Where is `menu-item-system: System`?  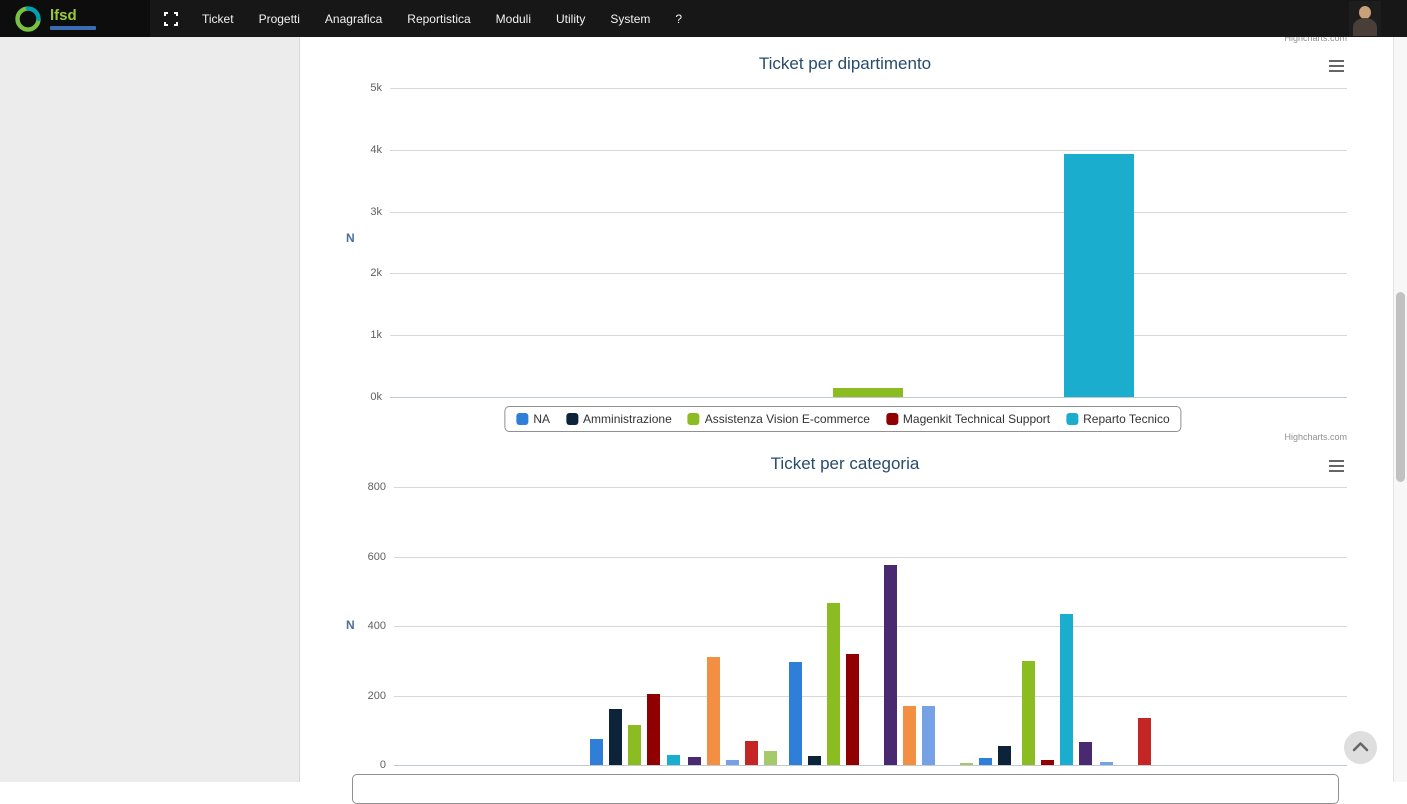
menu-item-system: System is located at coordinates (630, 19).